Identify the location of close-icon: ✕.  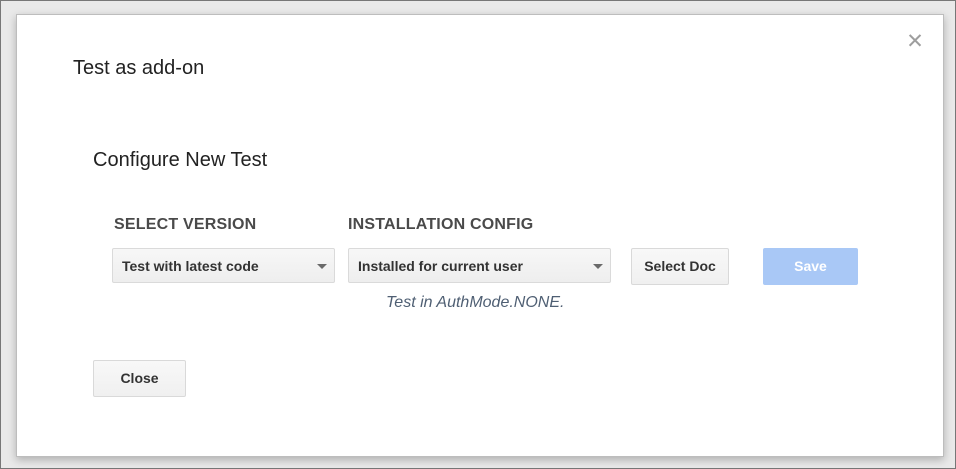
(915, 41).